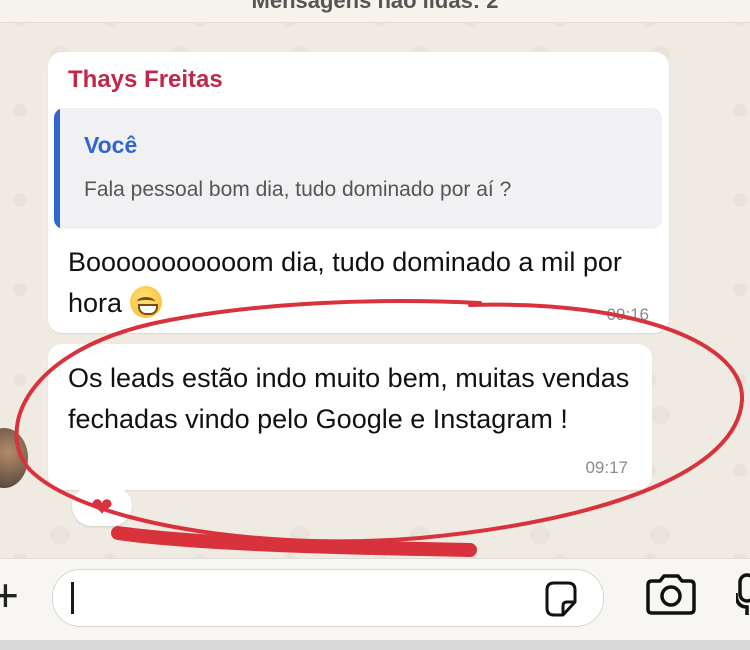 Image resolution: width=750 pixels, height=650 pixels. I want to click on plus-icon: +, so click(13, 595).